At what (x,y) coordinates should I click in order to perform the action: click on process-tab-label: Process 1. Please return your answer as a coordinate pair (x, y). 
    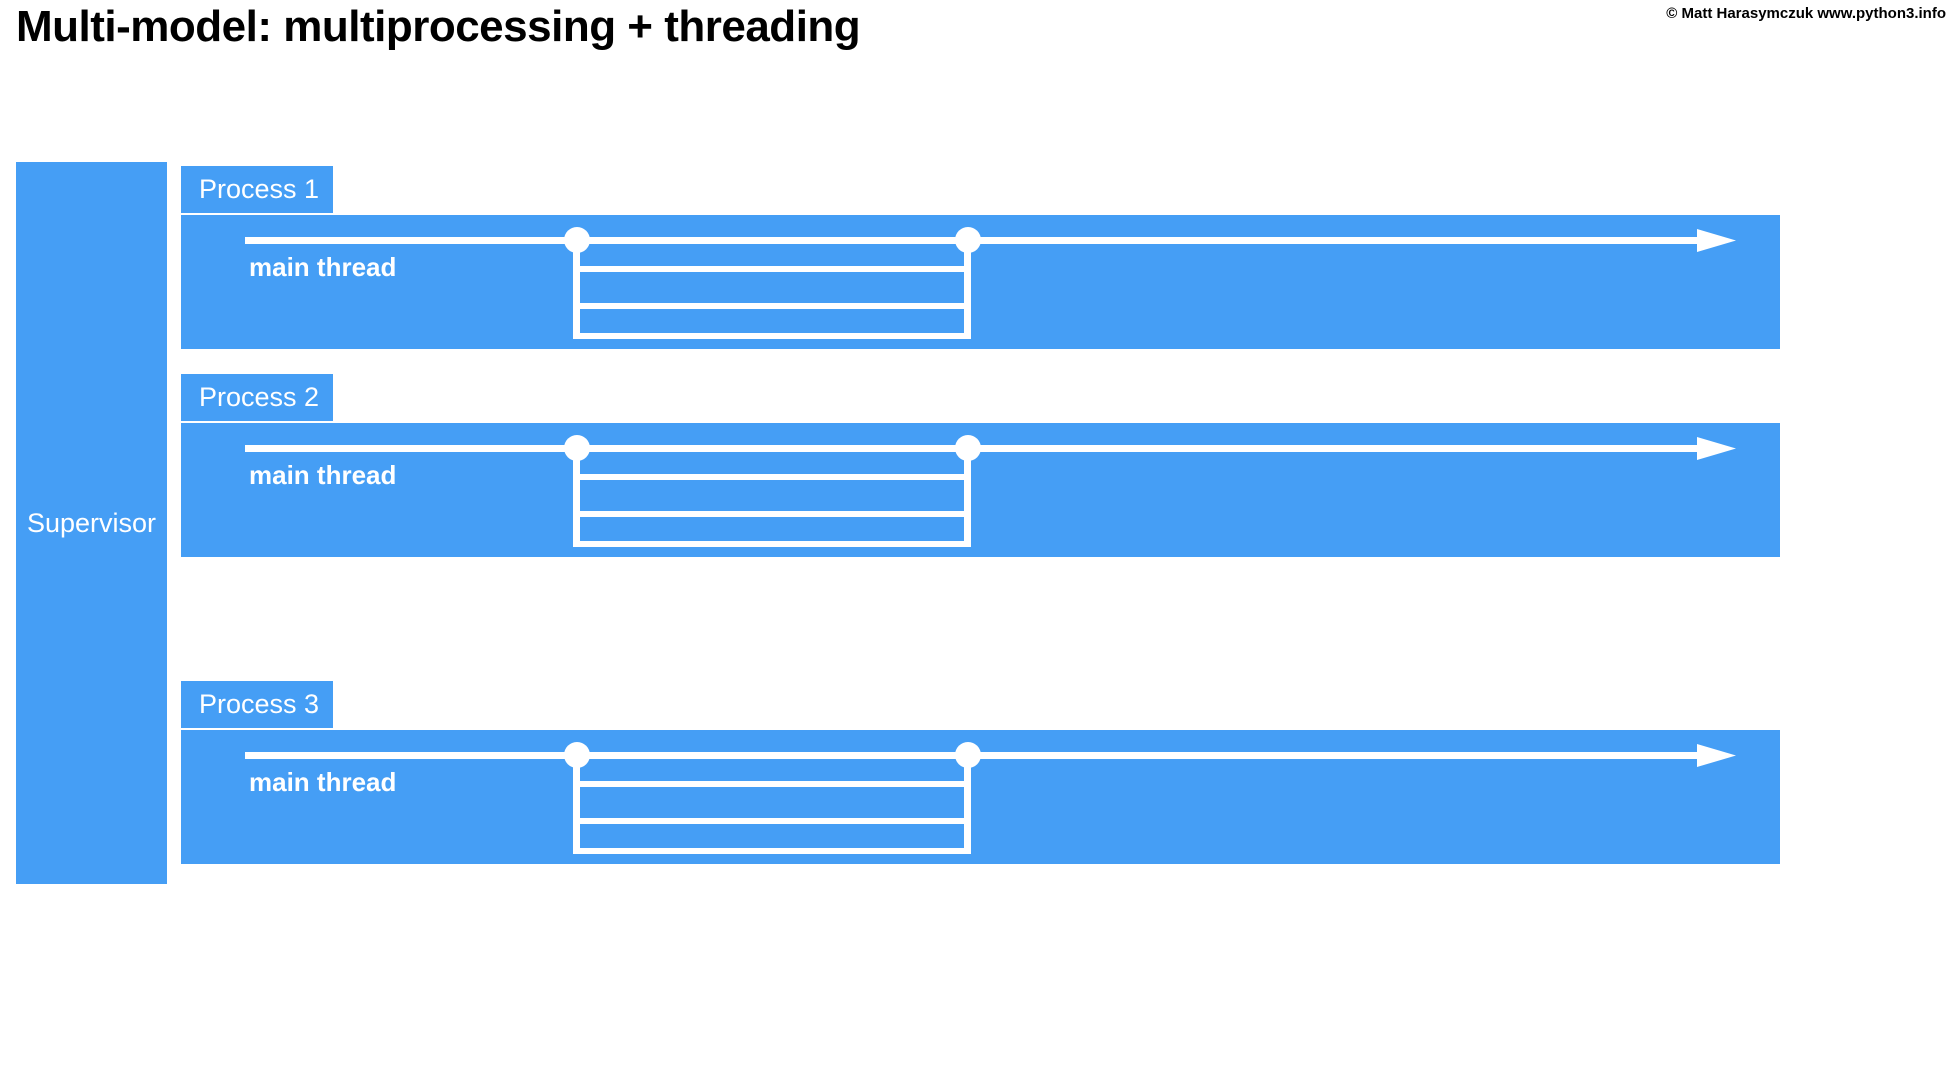
    Looking at the image, I should click on (259, 189).